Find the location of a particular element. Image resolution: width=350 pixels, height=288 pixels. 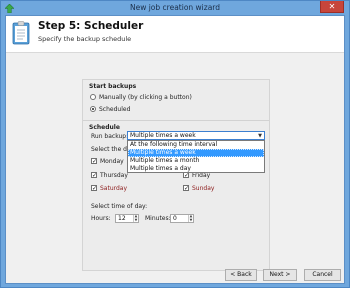

title-bar: New job creation wizard ✕ is located at coordinates (175, 8).